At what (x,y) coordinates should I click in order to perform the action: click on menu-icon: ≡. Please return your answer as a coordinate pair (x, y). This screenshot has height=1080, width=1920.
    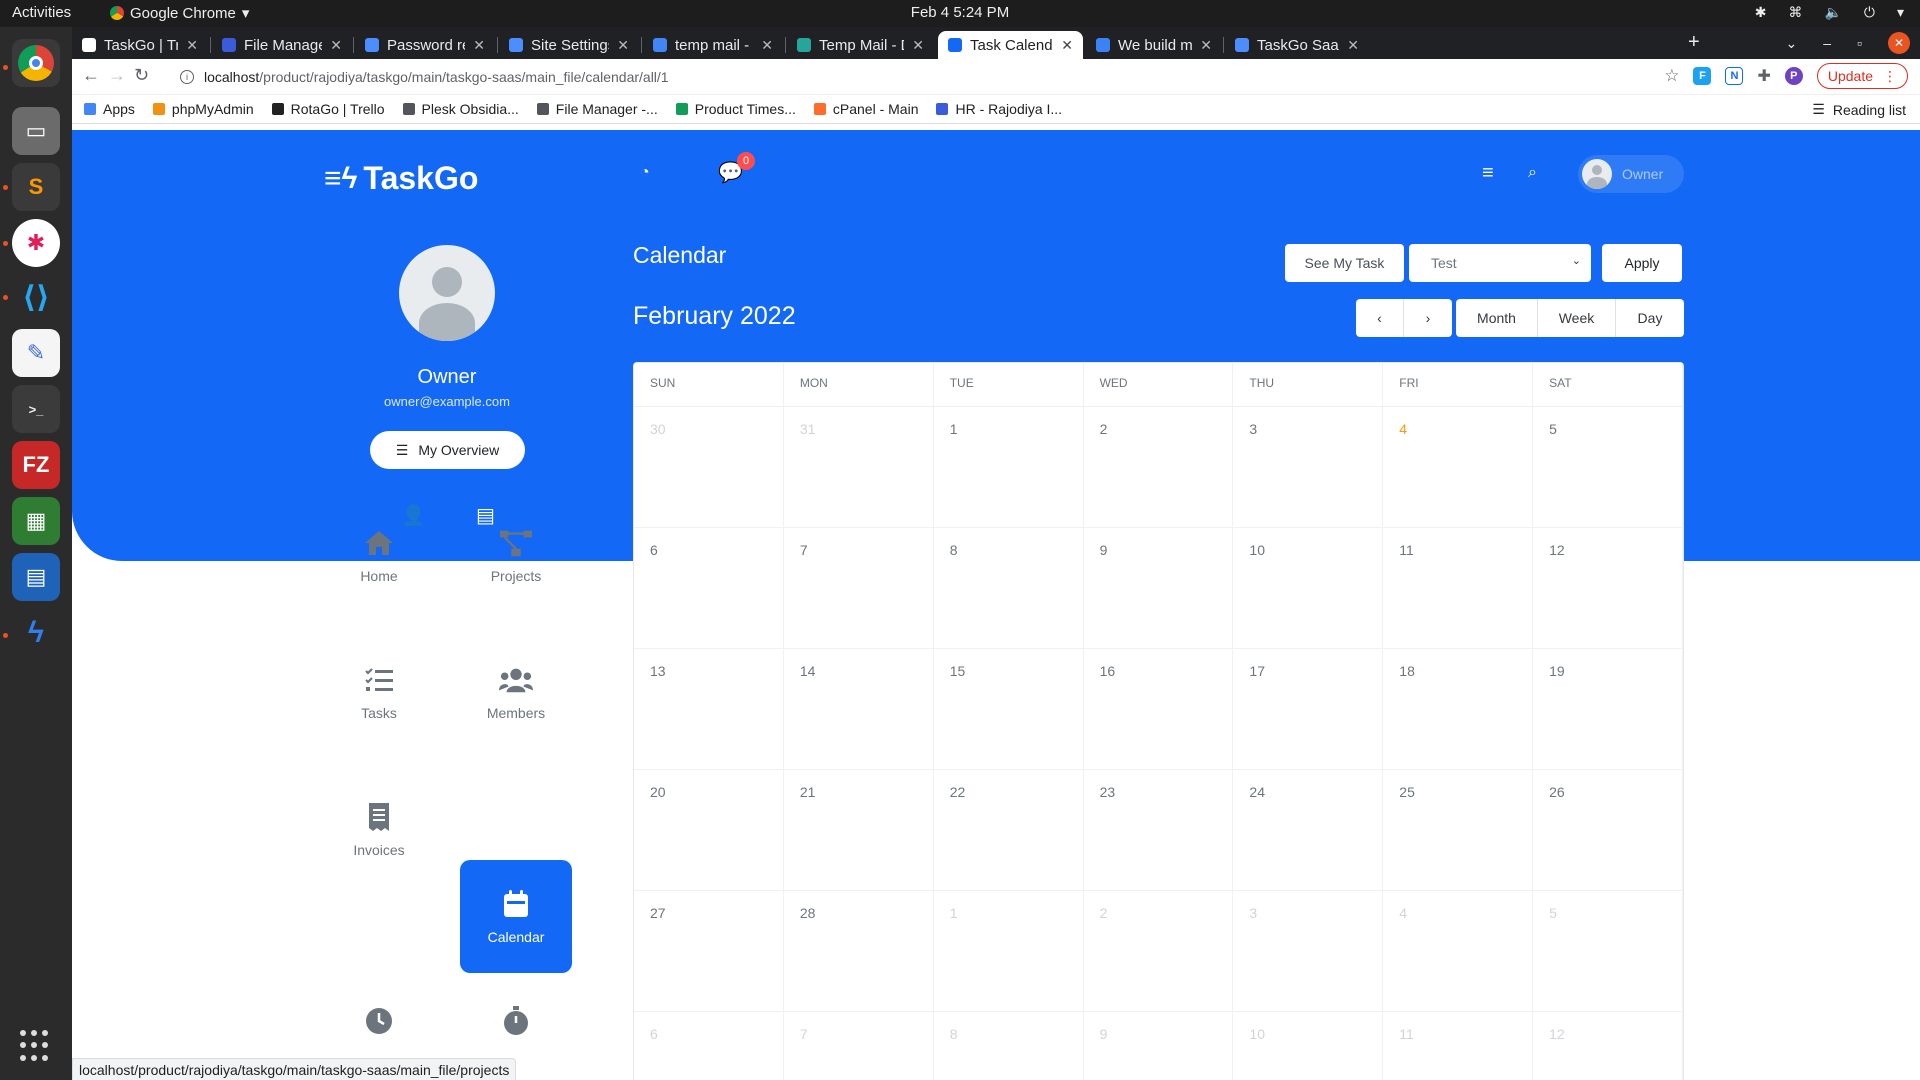
    Looking at the image, I should click on (1488, 173).